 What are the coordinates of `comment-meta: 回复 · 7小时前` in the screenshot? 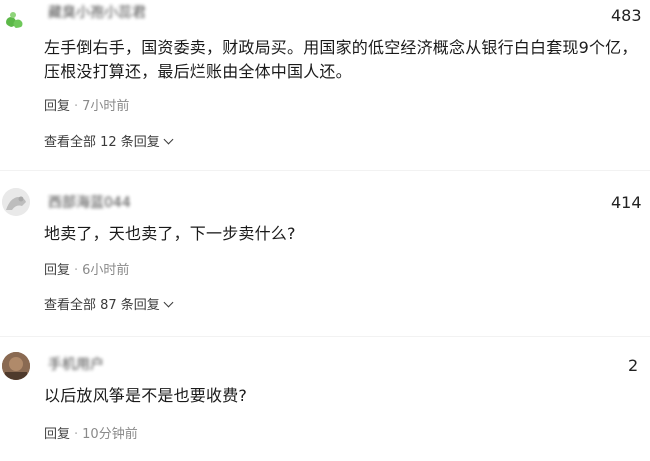 It's located at (86, 104).